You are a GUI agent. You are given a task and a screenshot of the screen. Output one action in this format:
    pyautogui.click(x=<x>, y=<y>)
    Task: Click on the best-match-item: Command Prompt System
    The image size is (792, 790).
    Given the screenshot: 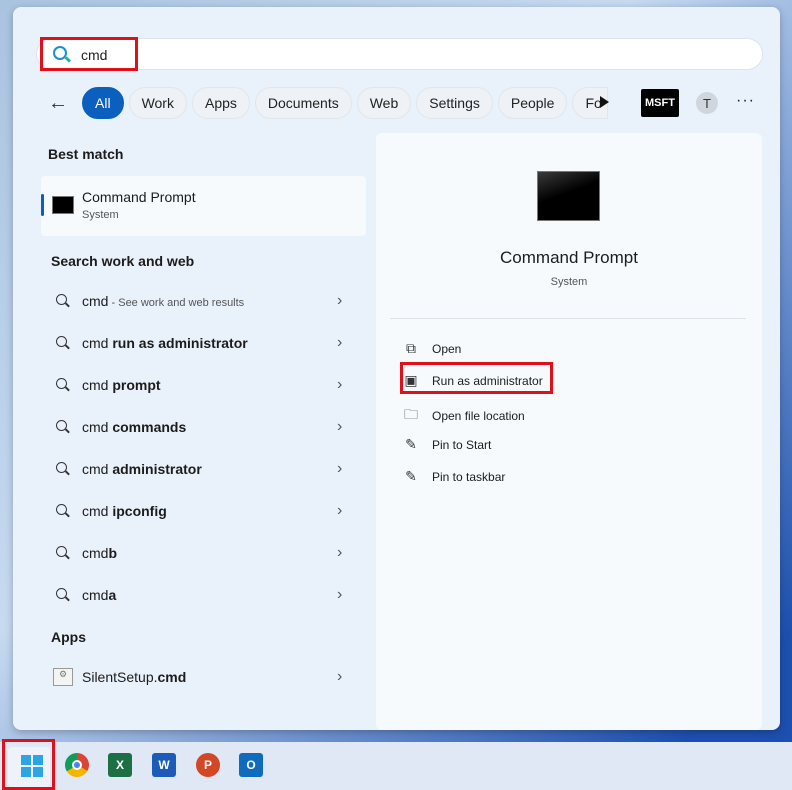 What is the action you would take?
    pyautogui.click(x=203, y=206)
    